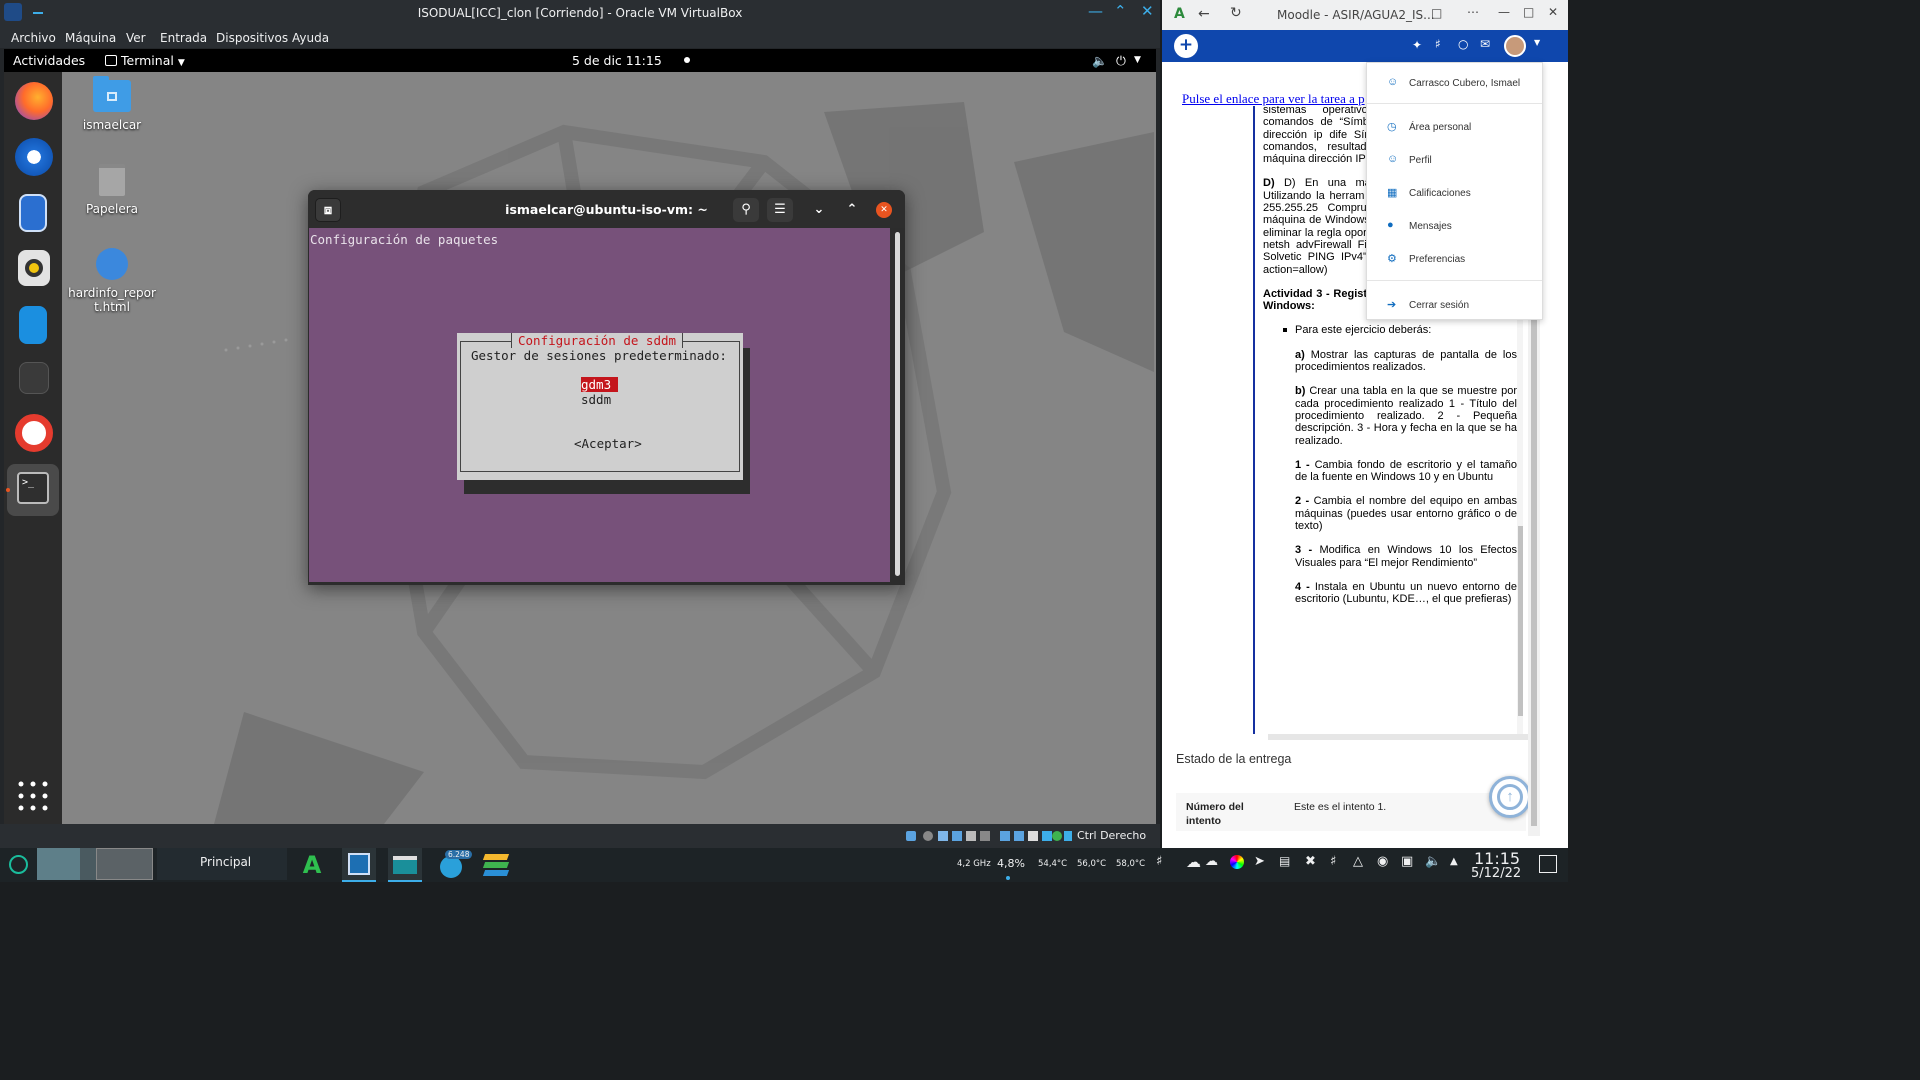 The image size is (1920, 1080). I want to click on help-icon, so click(34, 433).